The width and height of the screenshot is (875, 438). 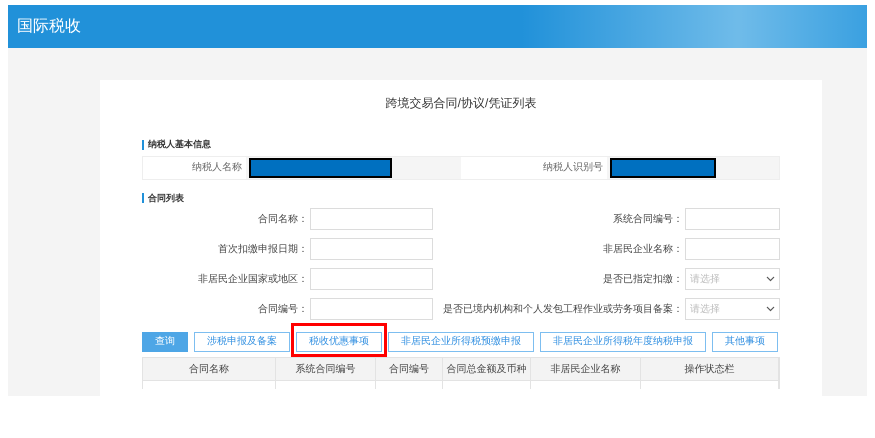 What do you see at coordinates (648, 219) in the screenshot?
I see `field-label: 系统合同编号：` at bounding box center [648, 219].